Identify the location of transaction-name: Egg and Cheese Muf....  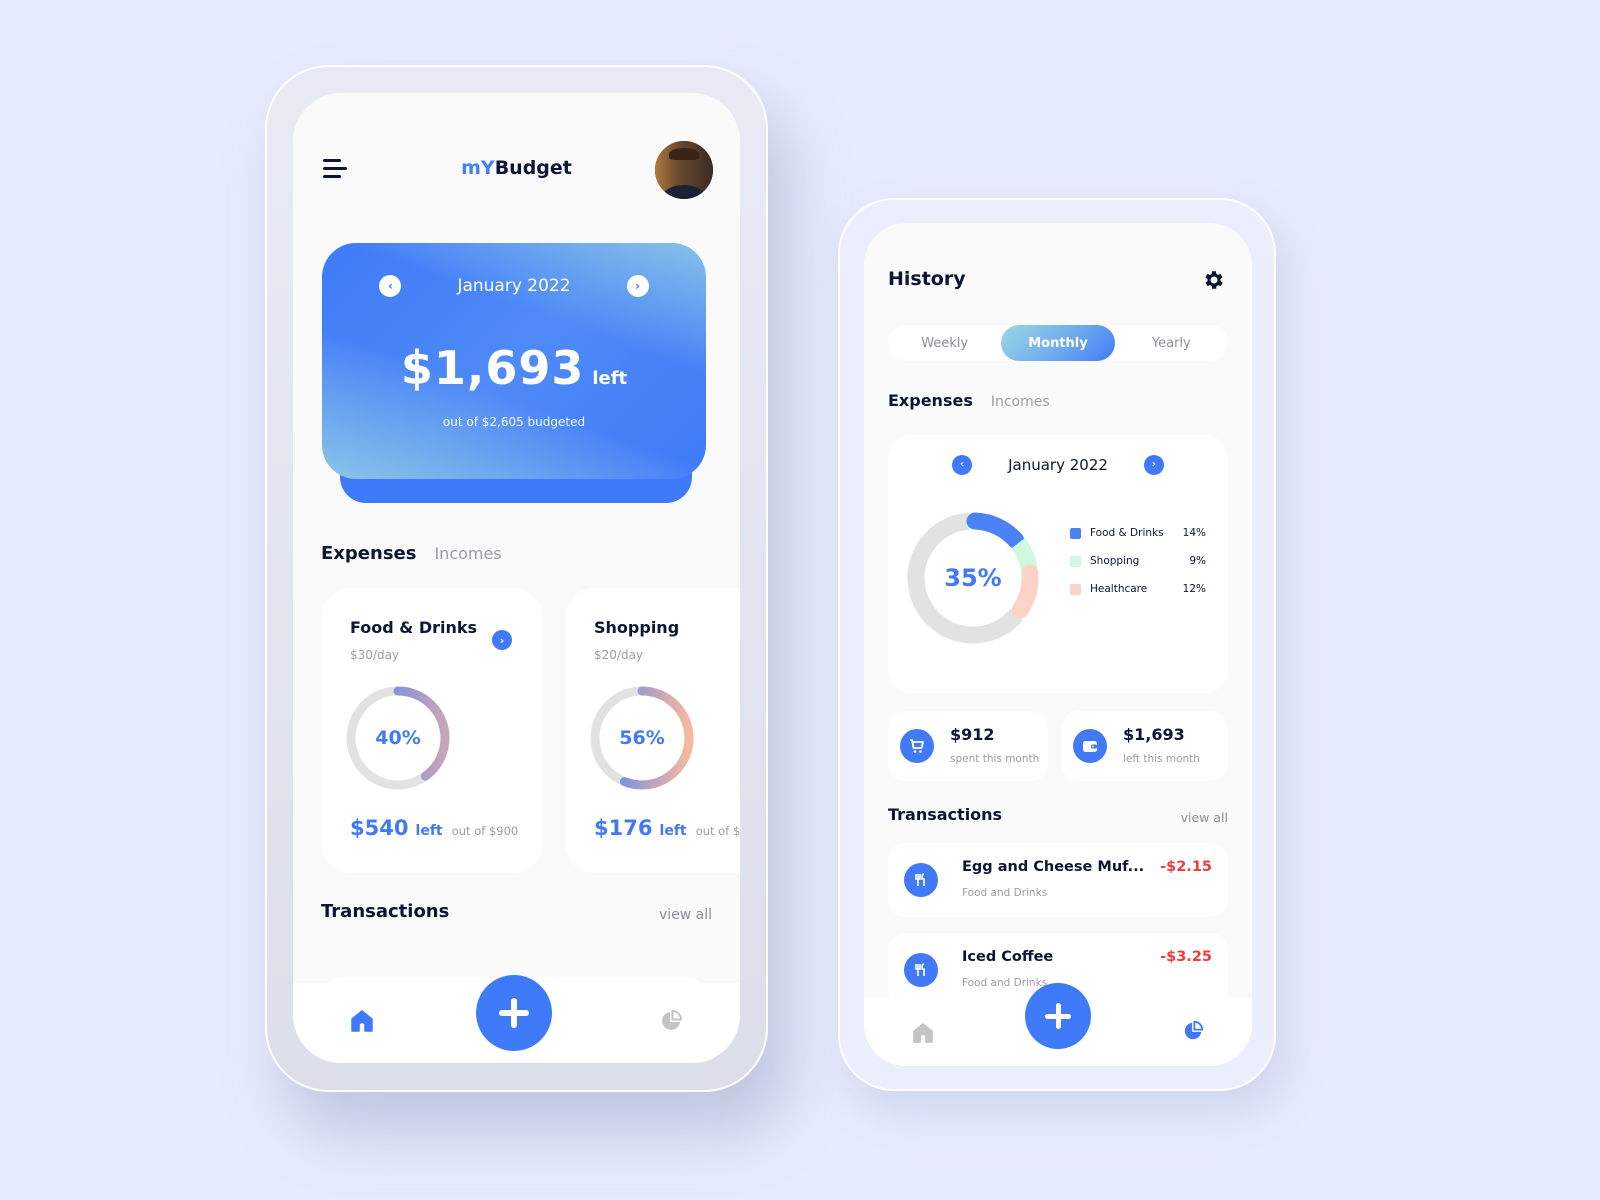
(1053, 867).